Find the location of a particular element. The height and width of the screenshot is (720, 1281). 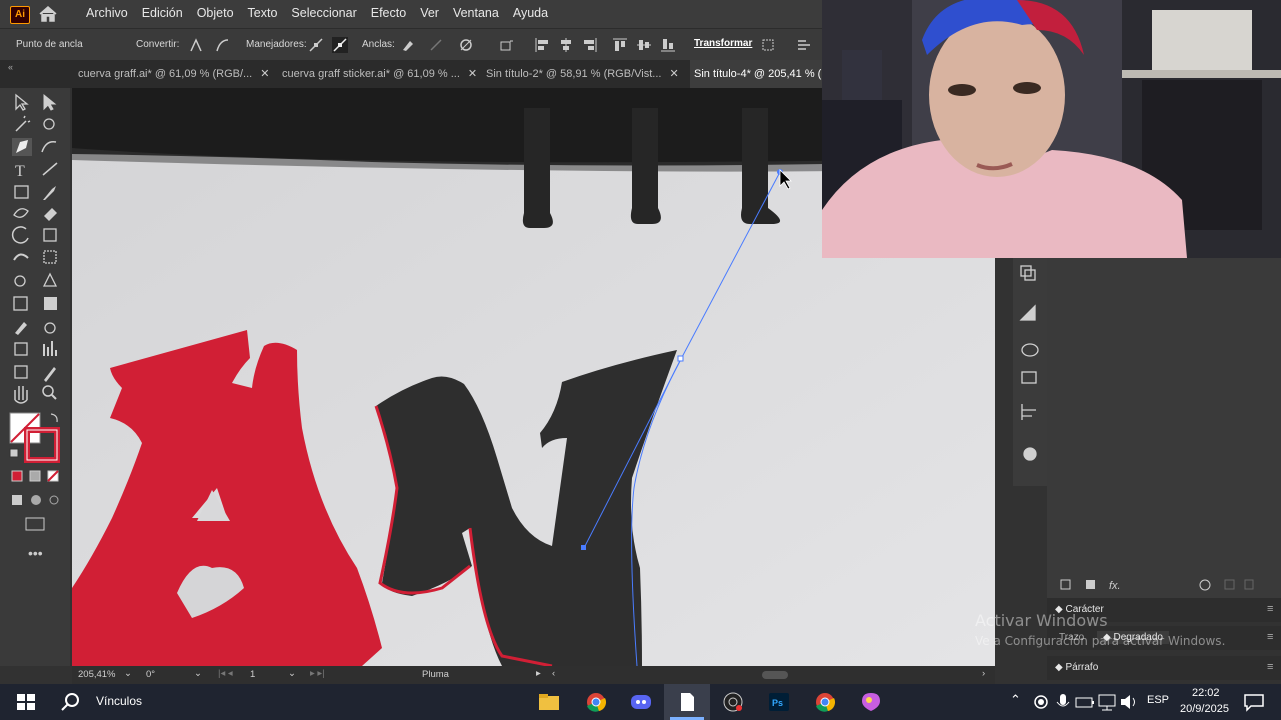

align-left-icon is located at coordinates (542, 45).